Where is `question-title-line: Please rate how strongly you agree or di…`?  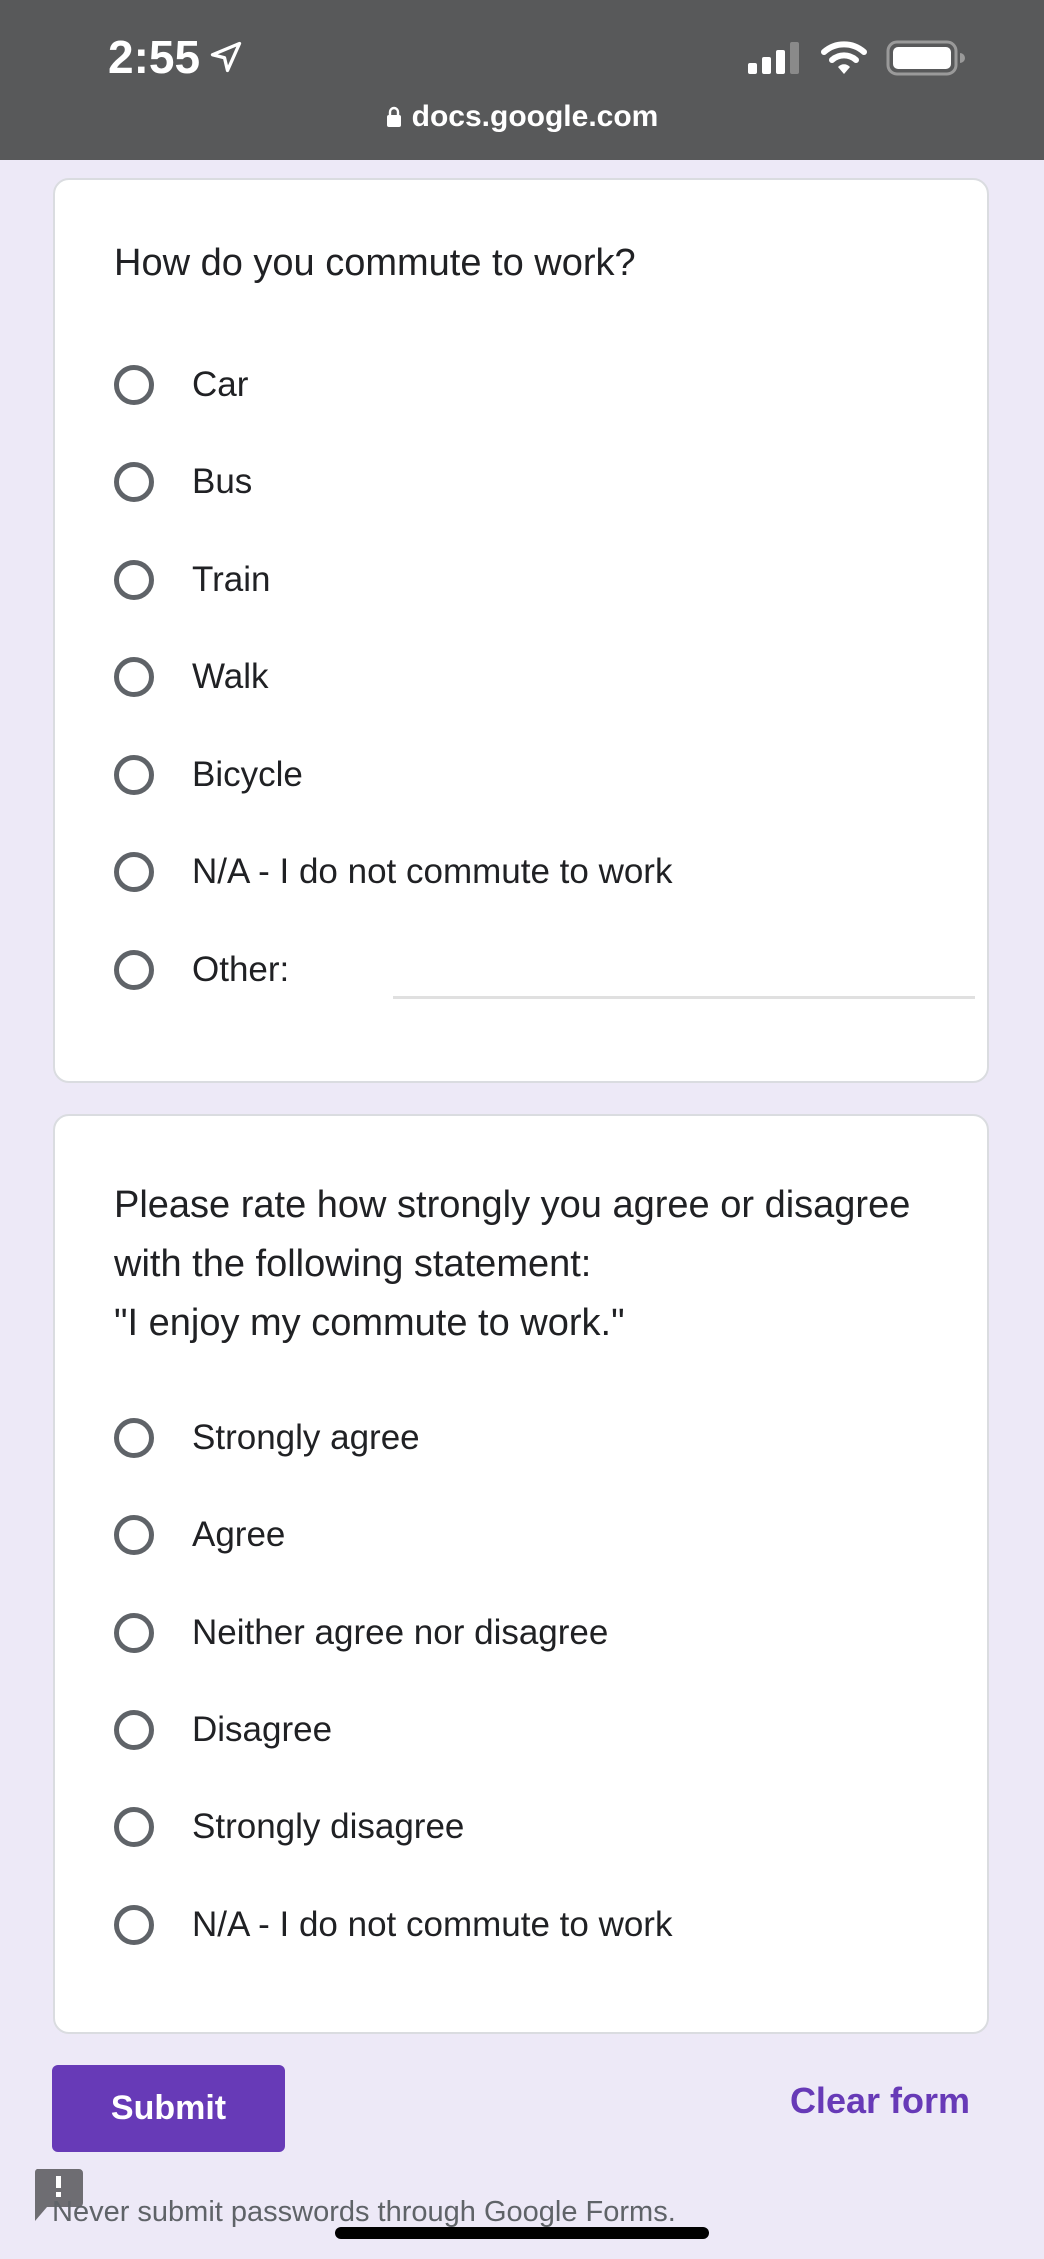 question-title-line: Please rate how strongly you agree or di… is located at coordinates (512, 1205).